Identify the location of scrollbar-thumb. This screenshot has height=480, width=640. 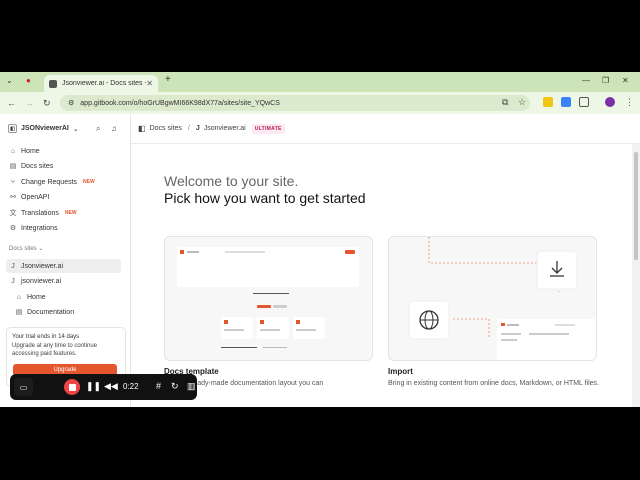
(636, 206).